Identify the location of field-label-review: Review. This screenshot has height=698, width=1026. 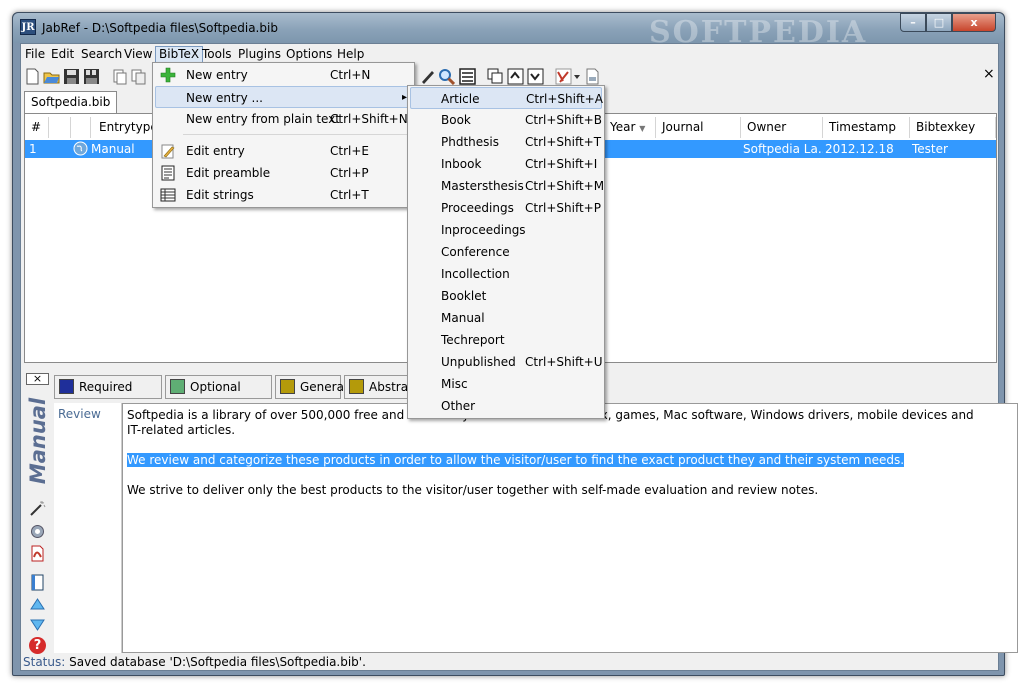
(88, 528).